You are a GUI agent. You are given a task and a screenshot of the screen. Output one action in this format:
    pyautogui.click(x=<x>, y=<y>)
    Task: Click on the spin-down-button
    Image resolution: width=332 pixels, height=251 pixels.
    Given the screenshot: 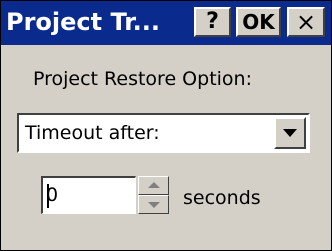 What is the action you would take?
    pyautogui.click(x=153, y=204)
    